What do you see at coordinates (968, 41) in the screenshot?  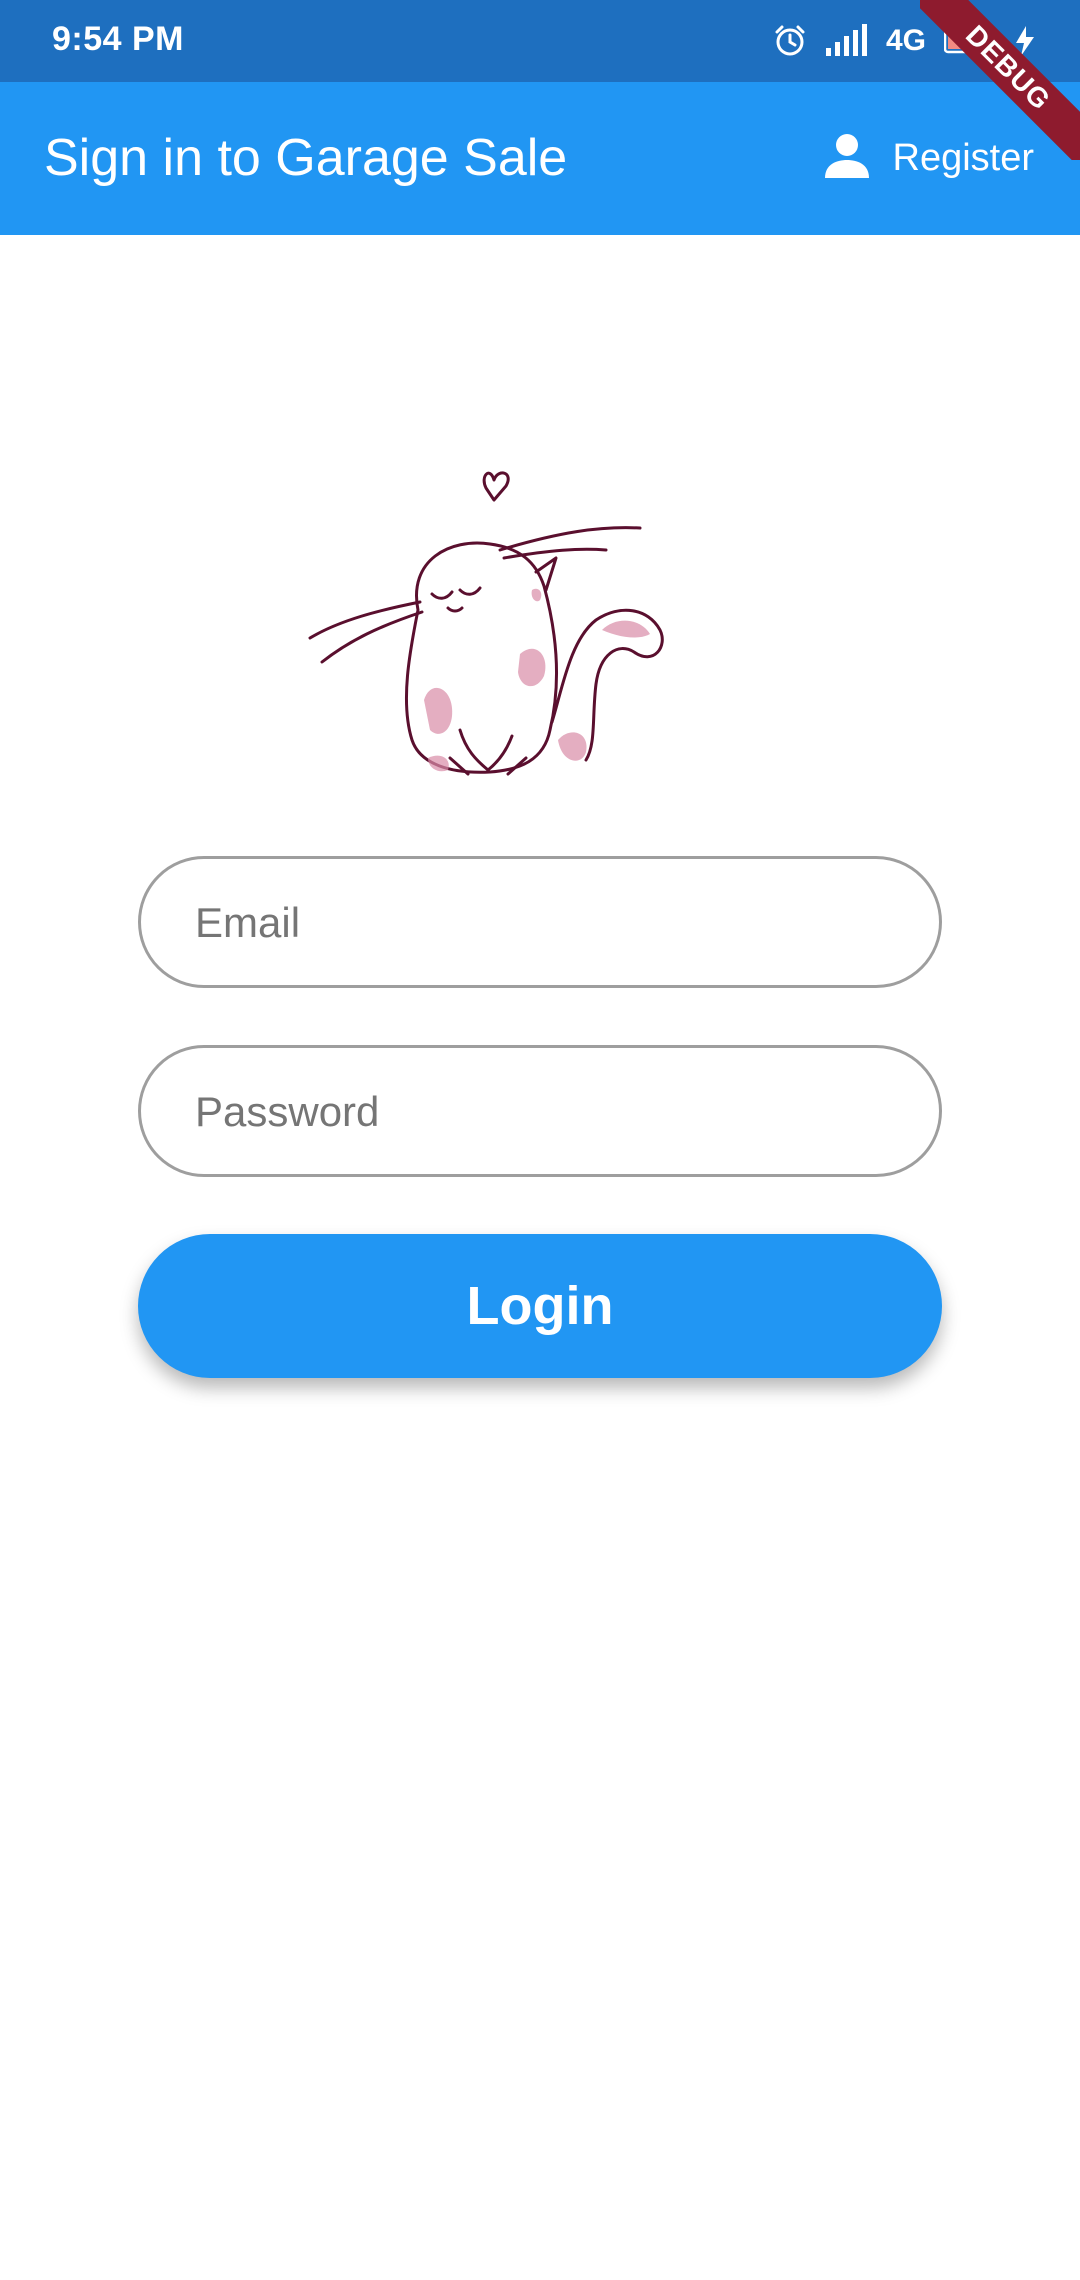 I see `battery-icon` at bounding box center [968, 41].